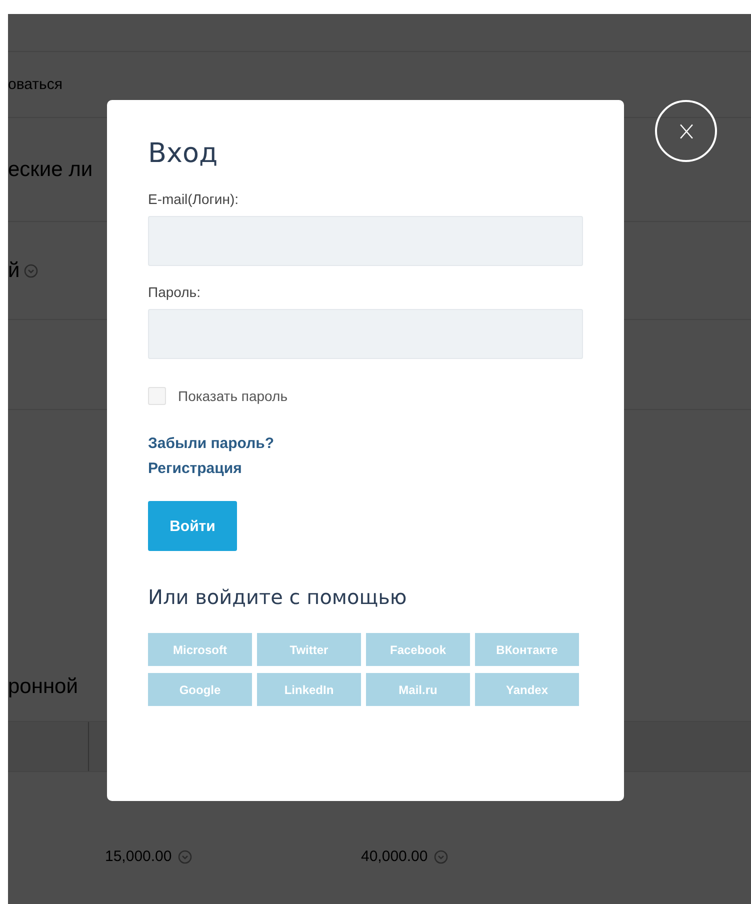 This screenshot has height=904, width=751. Describe the element at coordinates (50, 170) in the screenshot. I see `section-heading: еские ли` at that location.